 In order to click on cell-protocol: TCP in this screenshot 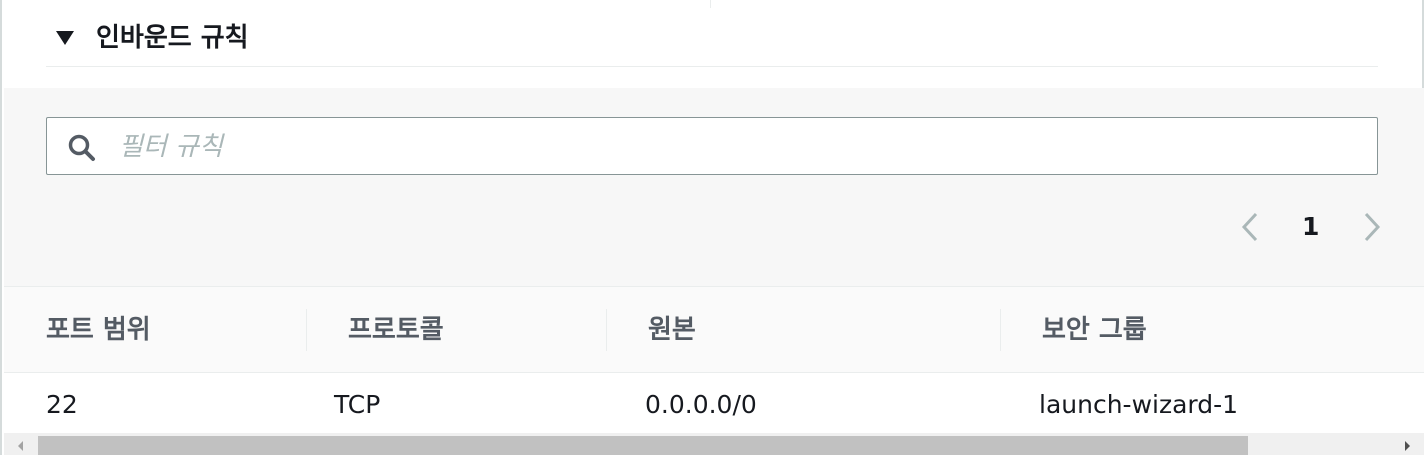, I will do `click(357, 404)`.